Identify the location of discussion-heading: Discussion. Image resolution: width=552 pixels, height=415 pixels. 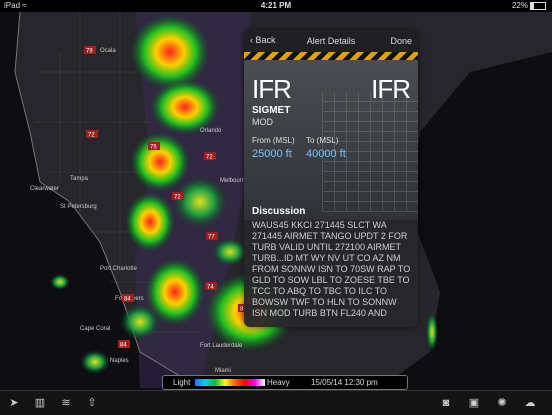
(279, 211).